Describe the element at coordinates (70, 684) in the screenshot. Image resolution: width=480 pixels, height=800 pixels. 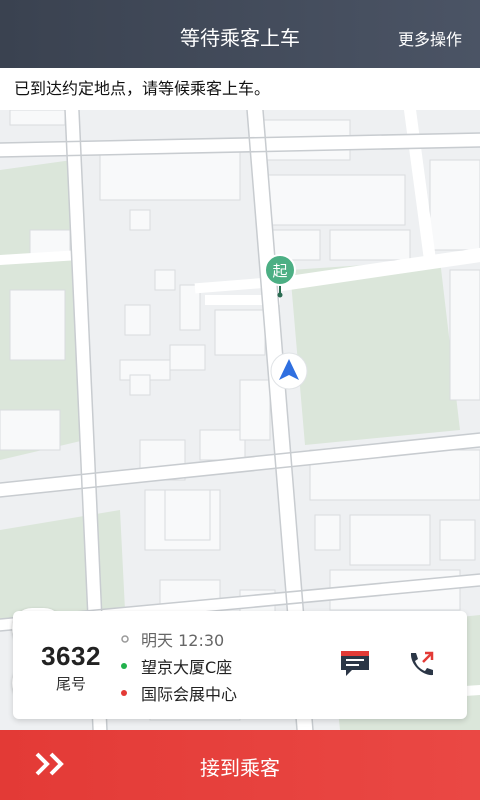
I see `tail-number-label: 尾号` at that location.